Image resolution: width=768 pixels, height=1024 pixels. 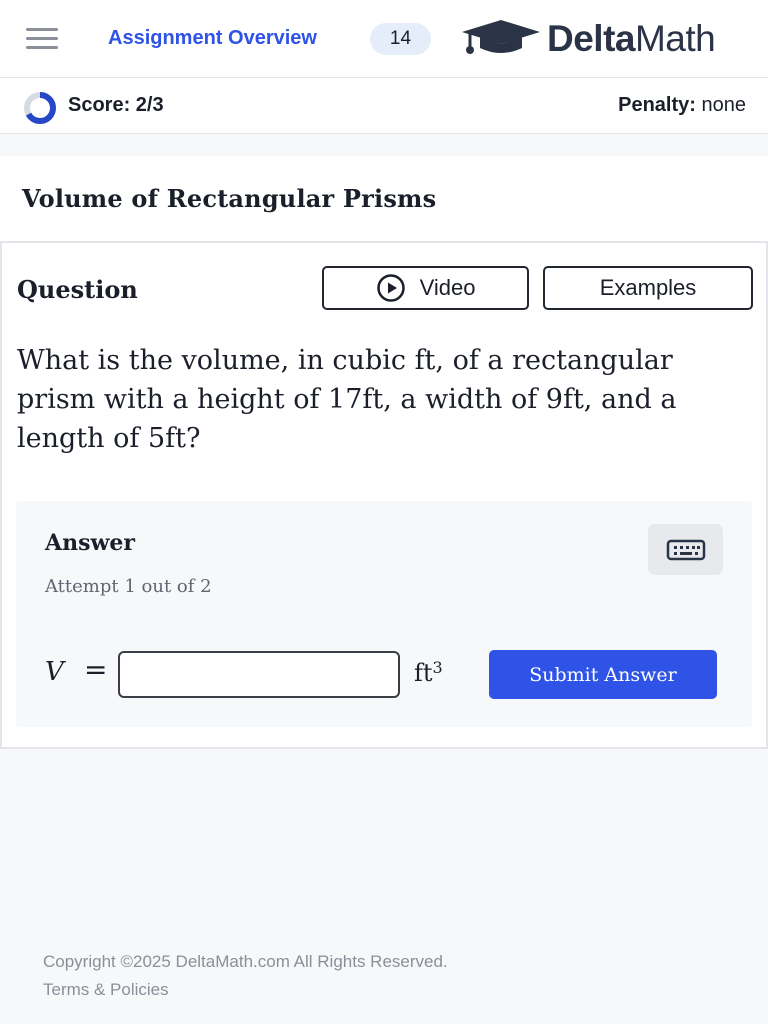 I want to click on variable-label: V, so click(x=54, y=672).